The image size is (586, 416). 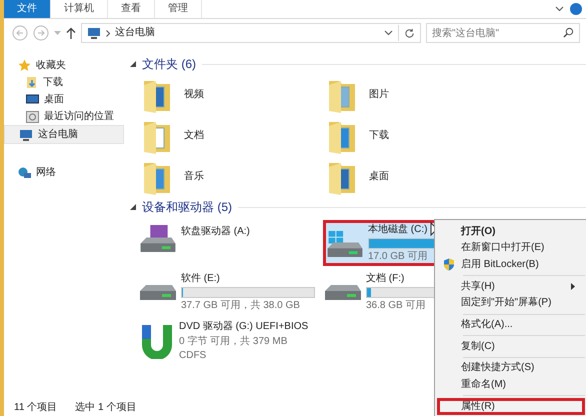 I want to click on free-space-text: 37.7 GB 可用，共 38.0 GB, so click(x=240, y=305).